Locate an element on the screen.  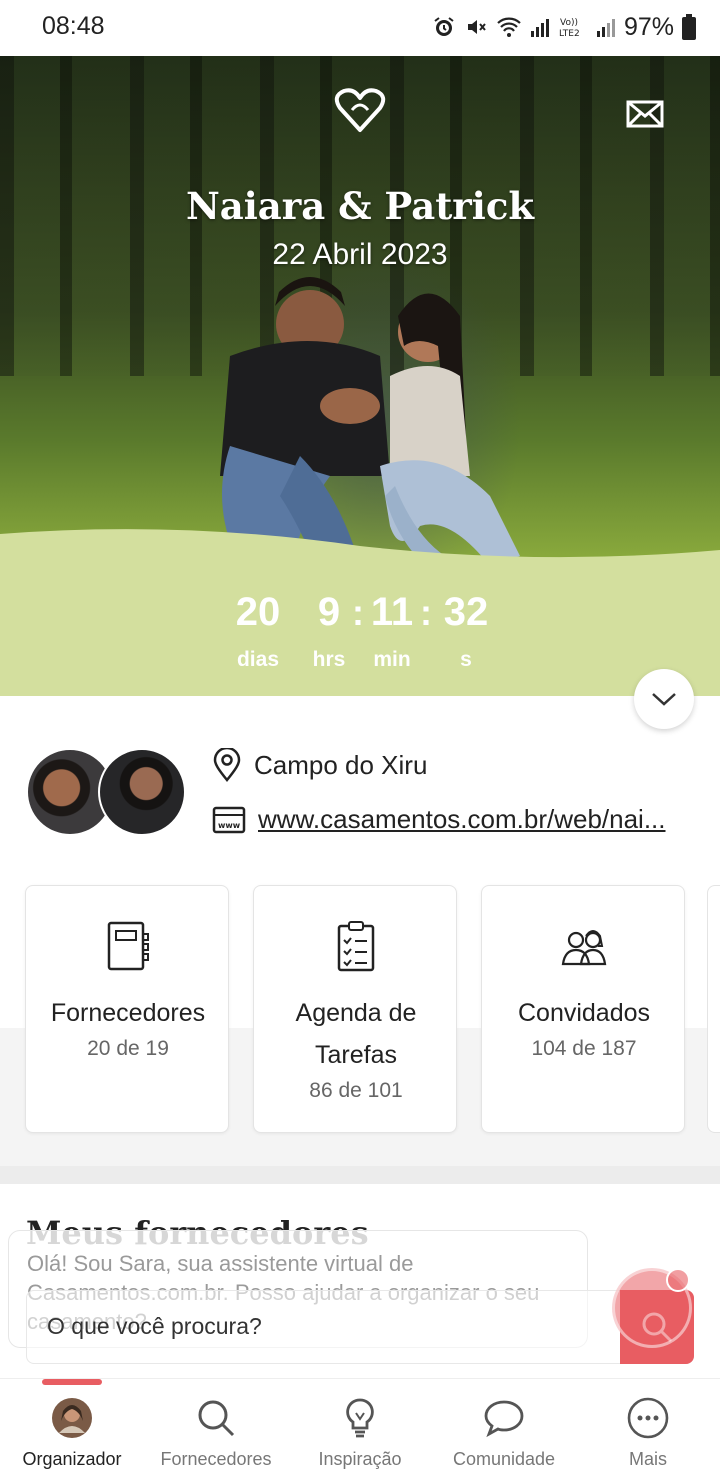
signal-icon is located at coordinates (539, 28).